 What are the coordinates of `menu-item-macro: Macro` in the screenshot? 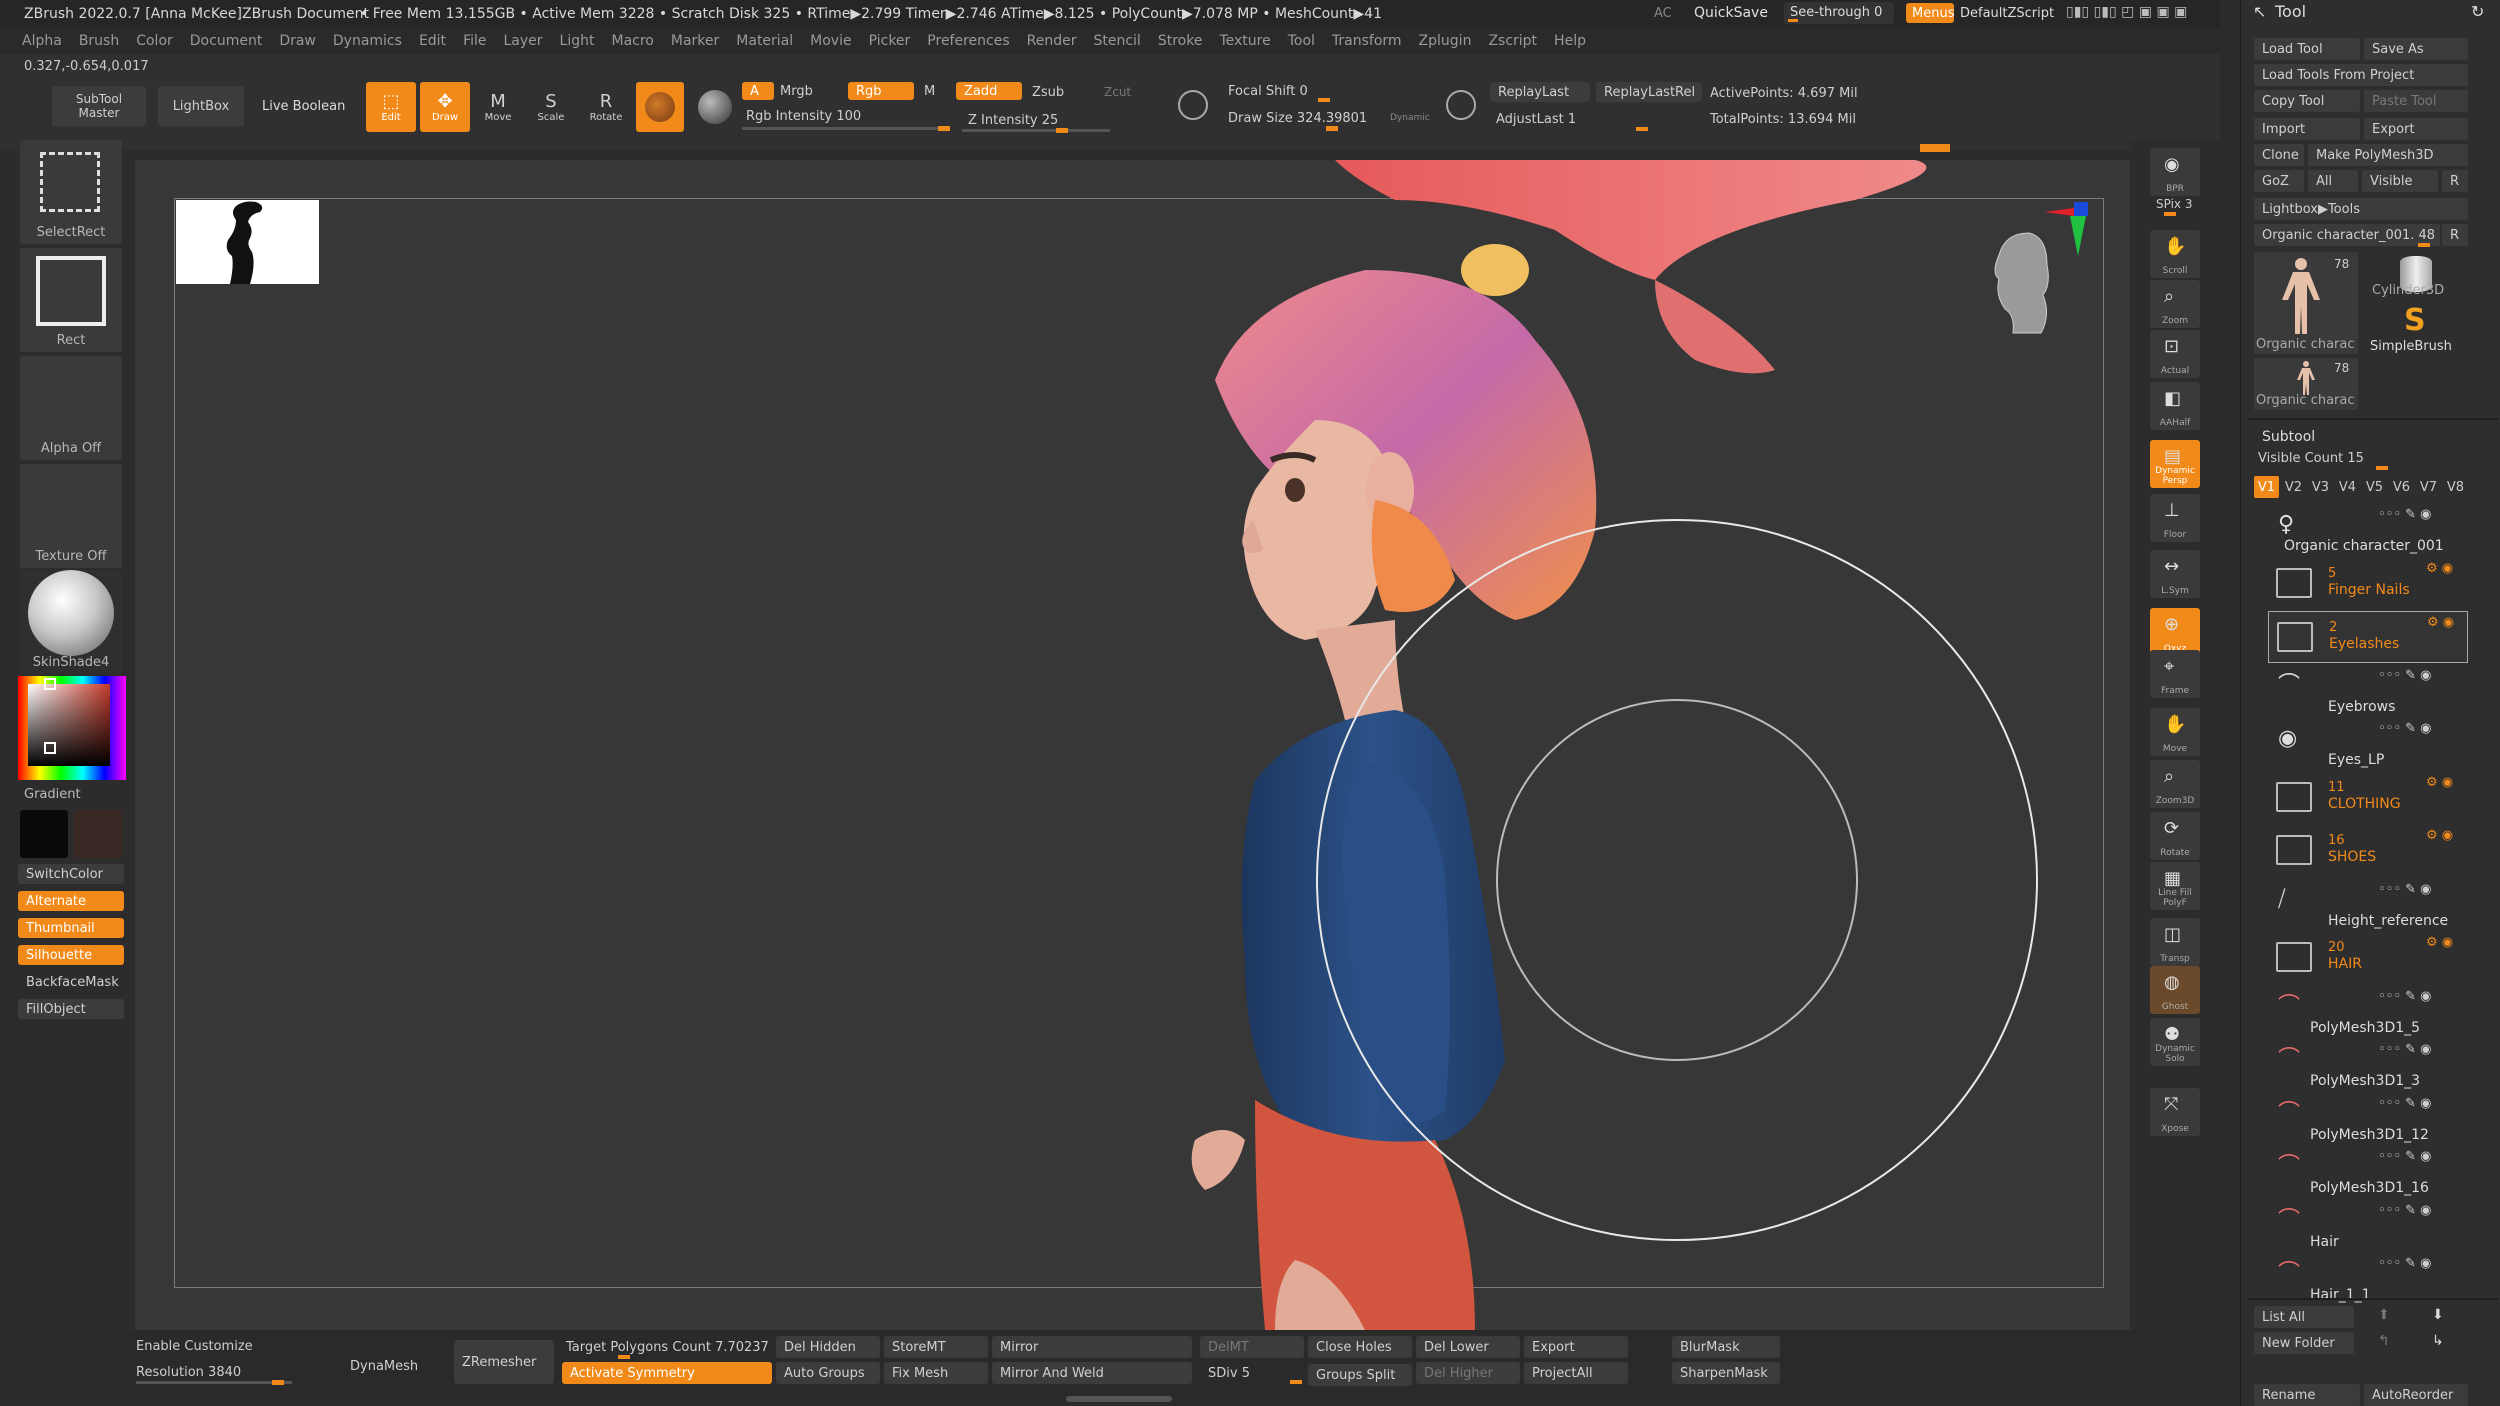 It's located at (633, 41).